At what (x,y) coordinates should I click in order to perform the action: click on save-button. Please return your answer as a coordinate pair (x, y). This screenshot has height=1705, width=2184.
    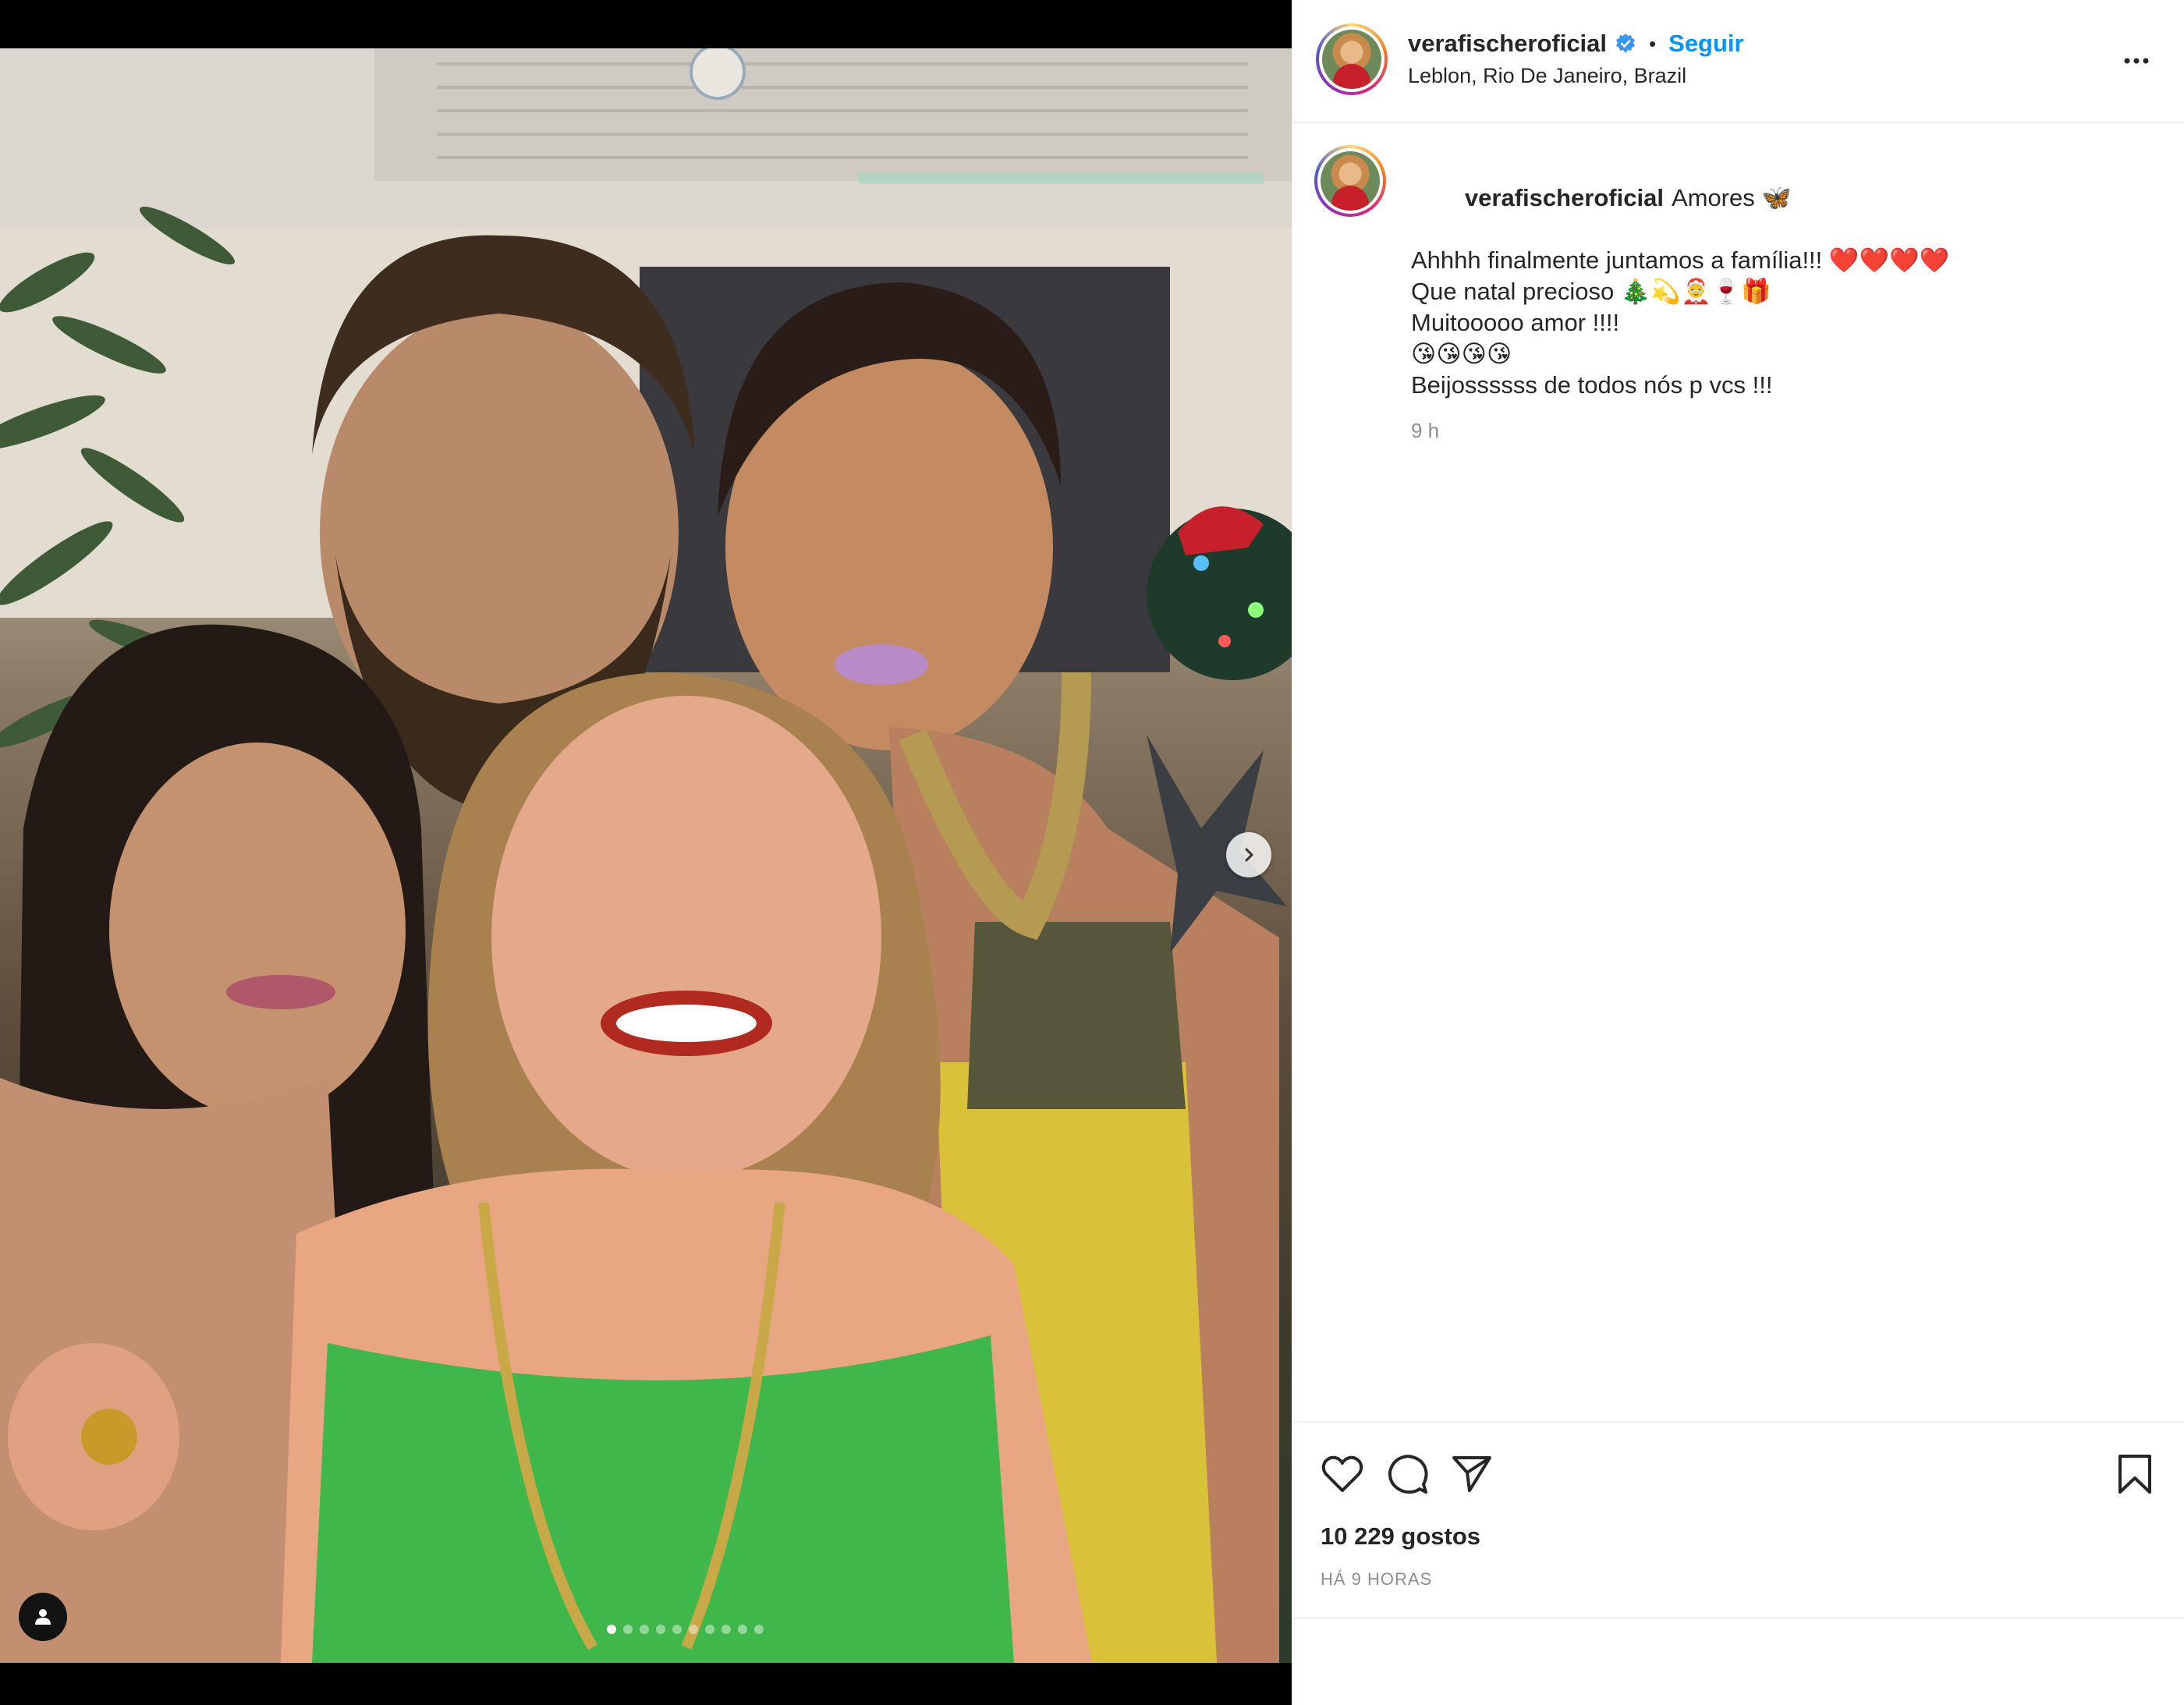
    Looking at the image, I should click on (2135, 1475).